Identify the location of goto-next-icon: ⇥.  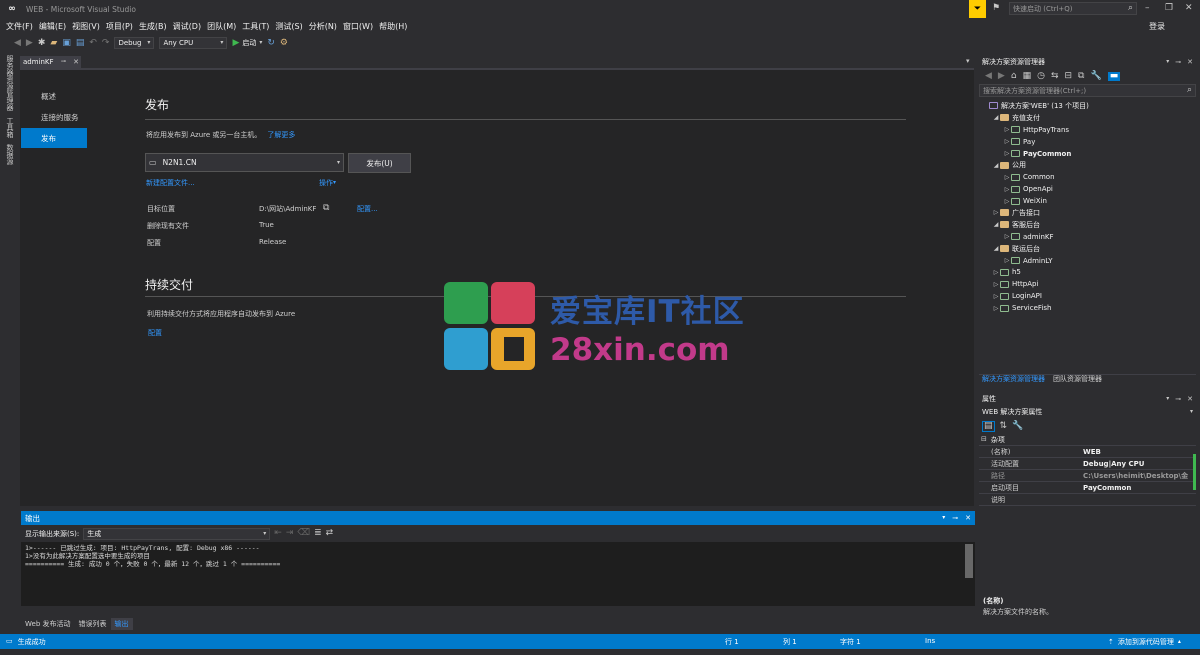
(290, 533).